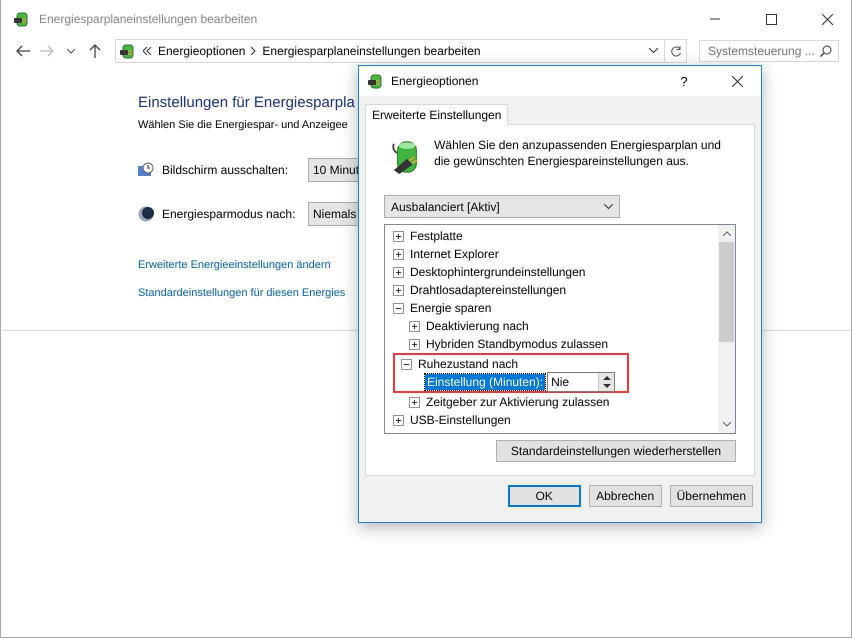  I want to click on tree-item: Desktophintergrundeinstellungen, so click(498, 272).